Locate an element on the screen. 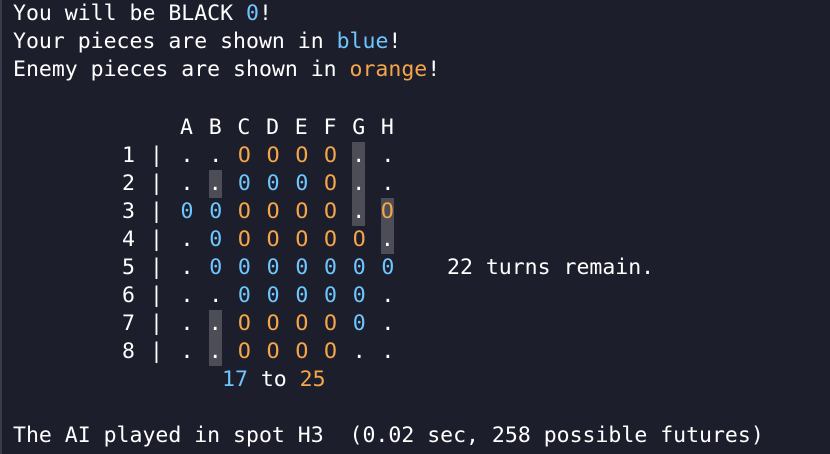 The height and width of the screenshot is (454, 830). board-cell-d1: O is located at coordinates (273, 155).